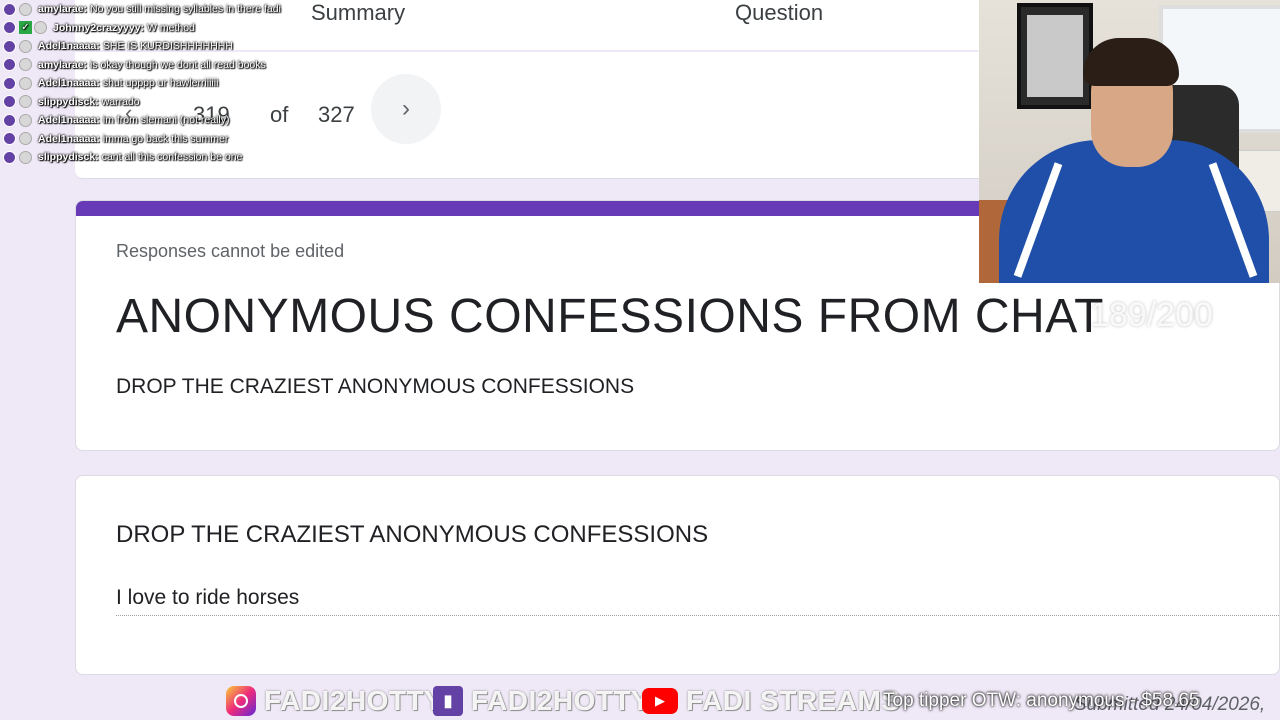  I want to click on chat-text: cant all this confession be one, so click(172, 157).